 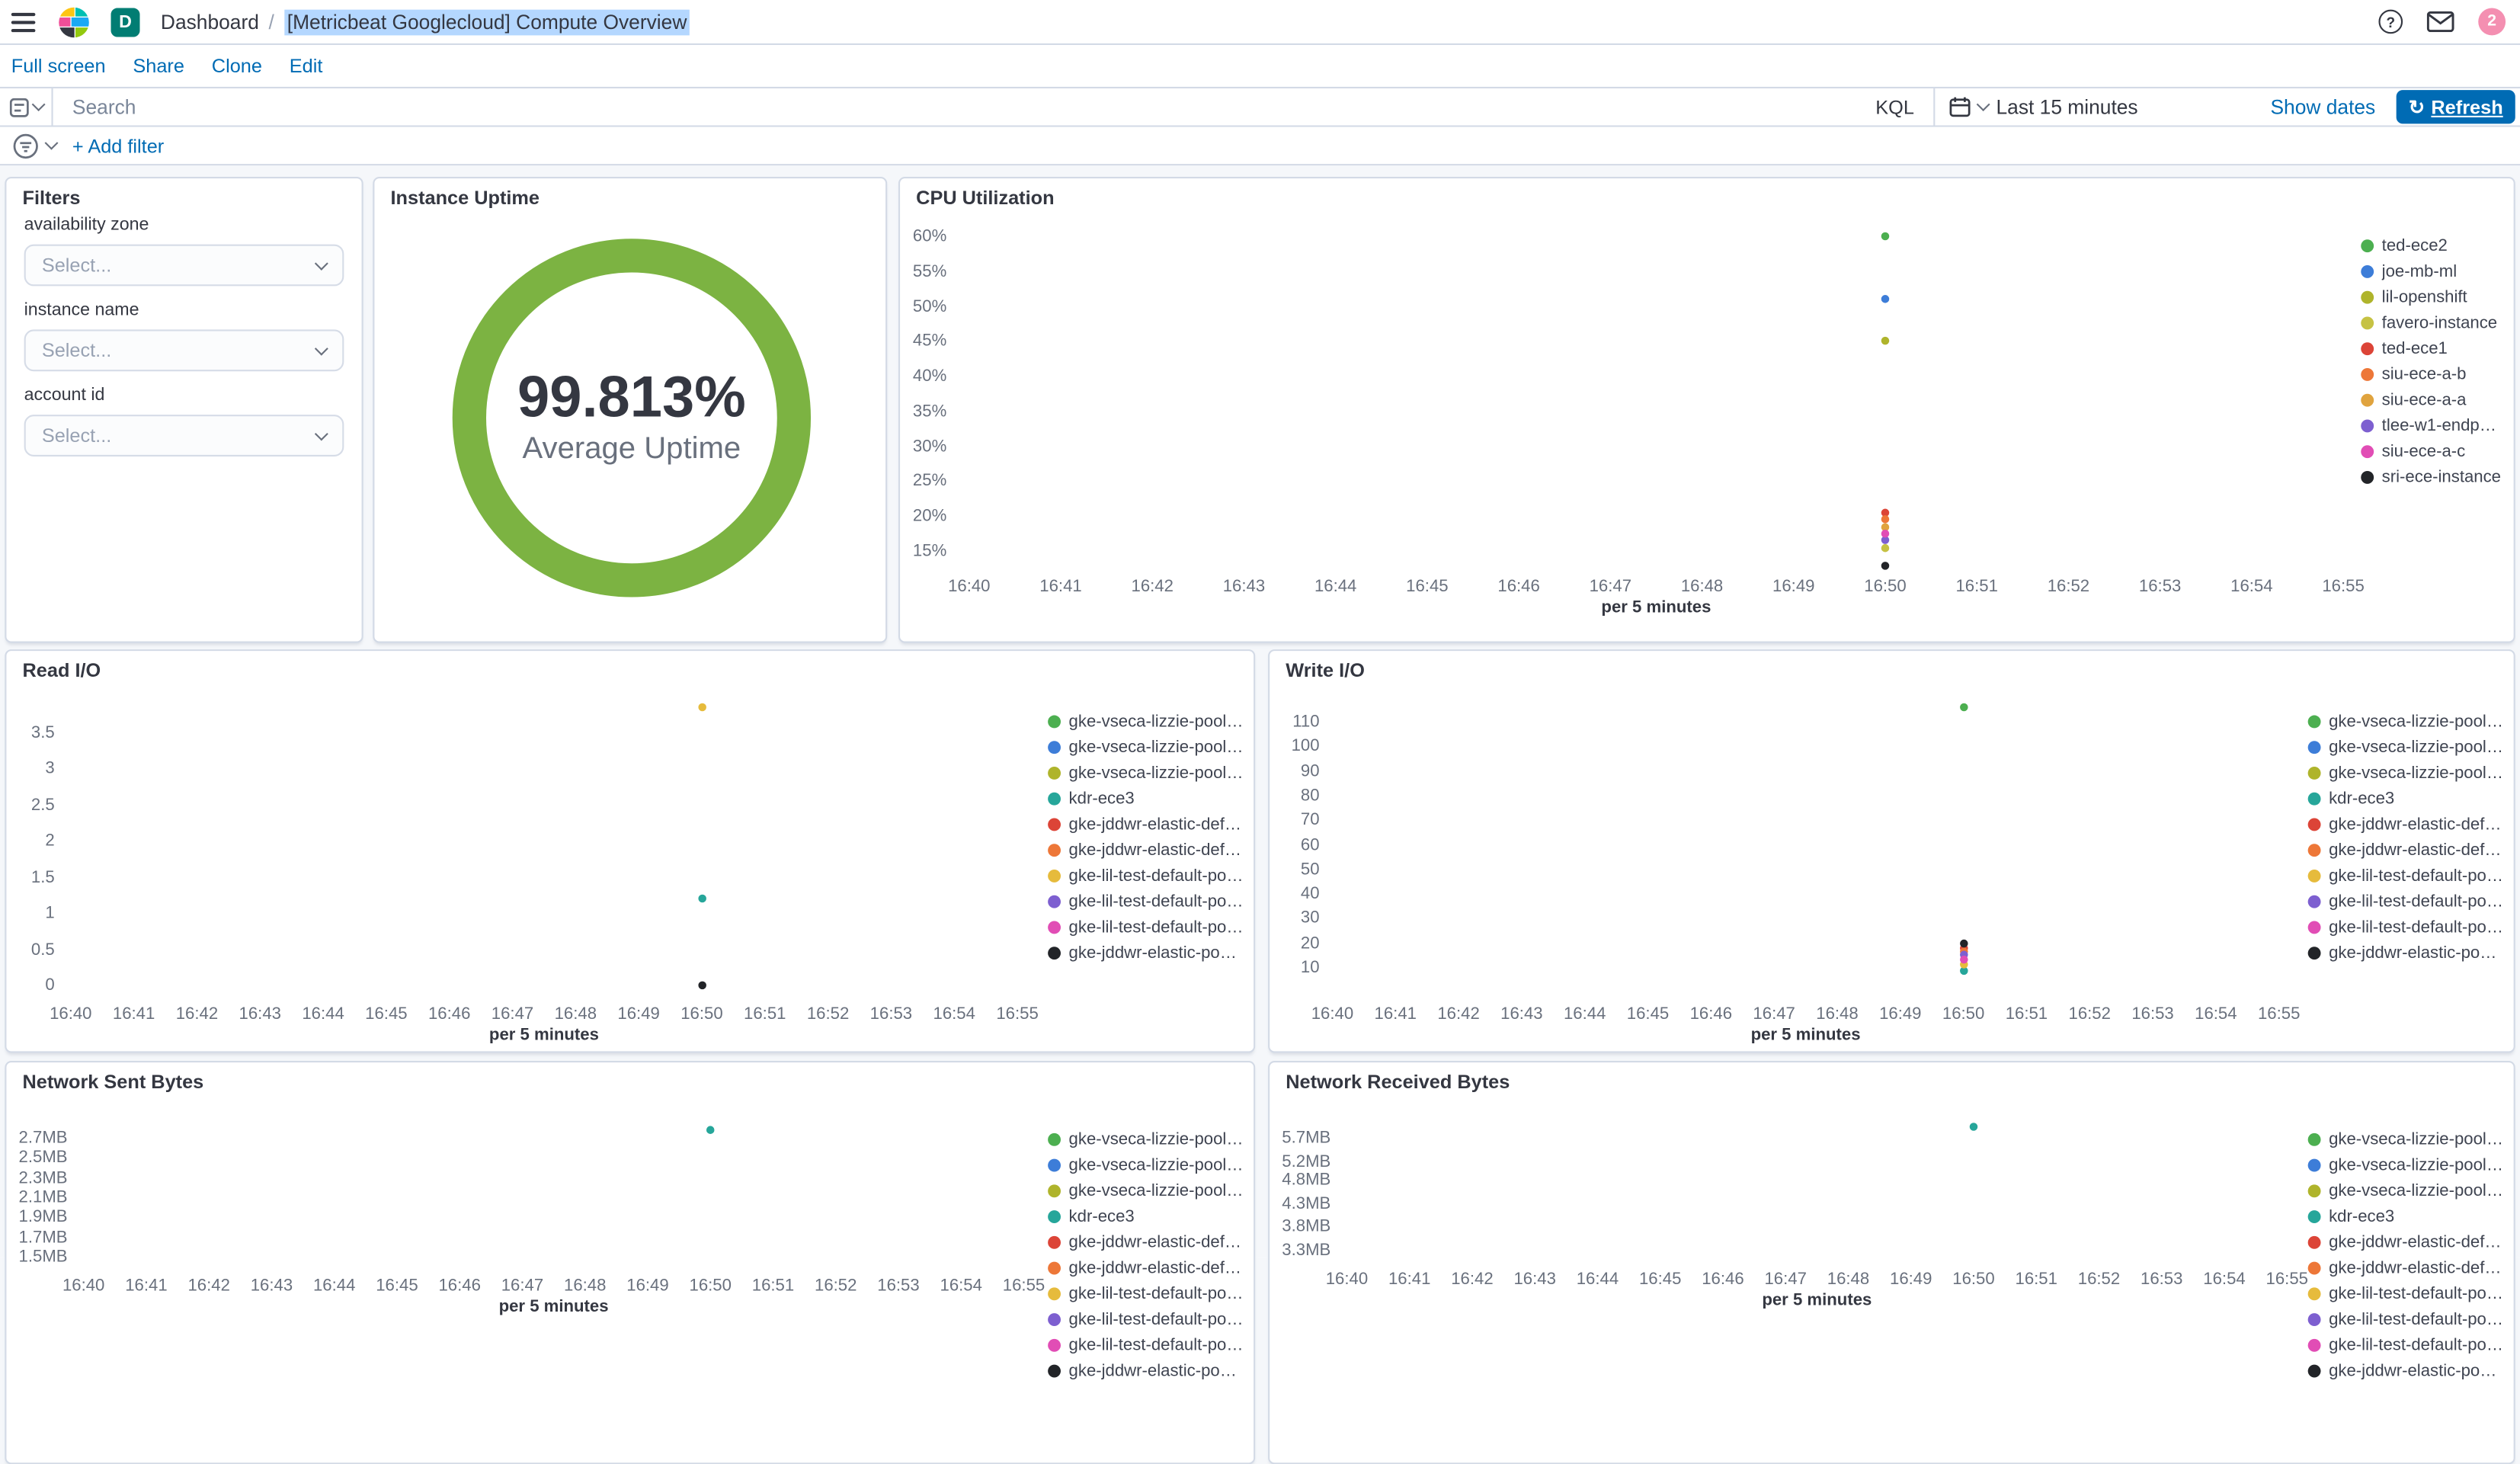 What do you see at coordinates (2432, 246) in the screenshot?
I see `legend-item: ted-ece2` at bounding box center [2432, 246].